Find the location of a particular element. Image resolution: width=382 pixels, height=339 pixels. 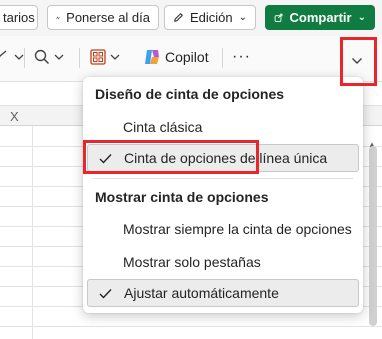

menu-item-label: Ajustar automáticamente is located at coordinates (201, 293).